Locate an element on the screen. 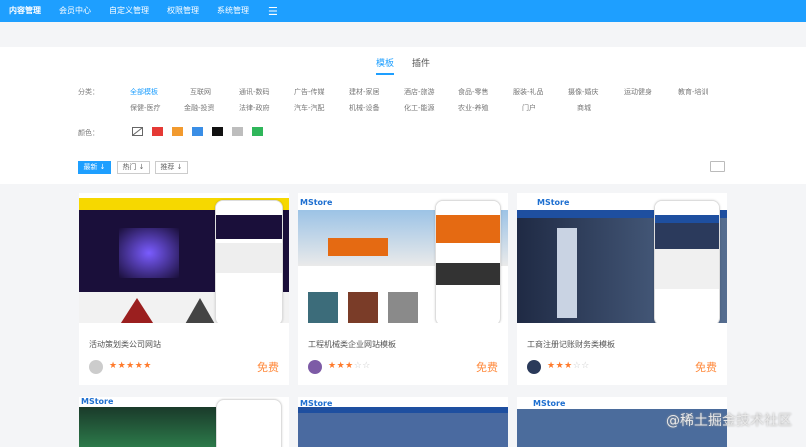 The height and width of the screenshot is (447, 806). category-wedding: 摄像-婚庆 is located at coordinates (583, 92).